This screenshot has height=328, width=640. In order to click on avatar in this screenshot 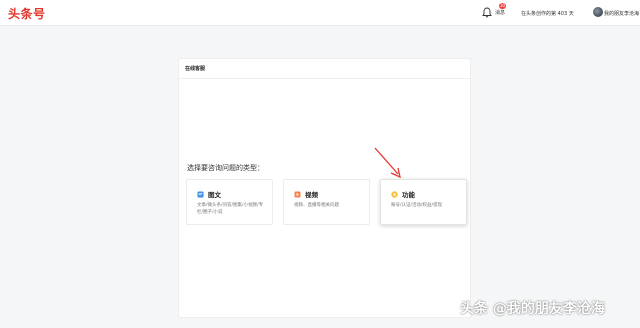, I will do `click(598, 12)`.